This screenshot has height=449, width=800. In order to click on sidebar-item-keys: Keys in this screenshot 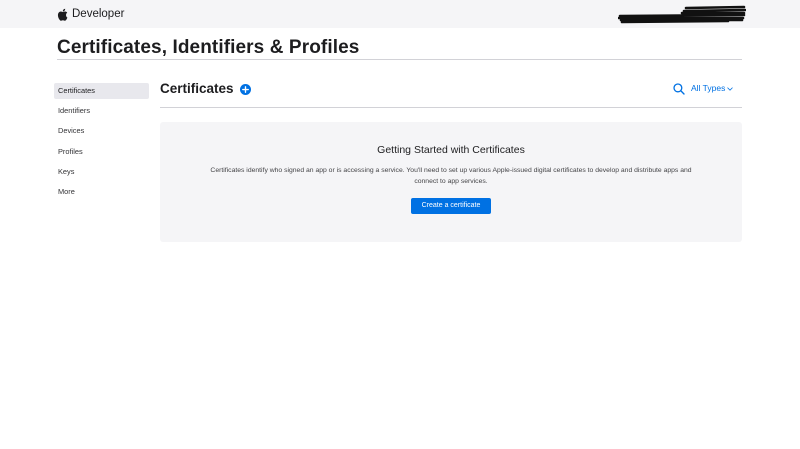, I will do `click(101, 172)`.